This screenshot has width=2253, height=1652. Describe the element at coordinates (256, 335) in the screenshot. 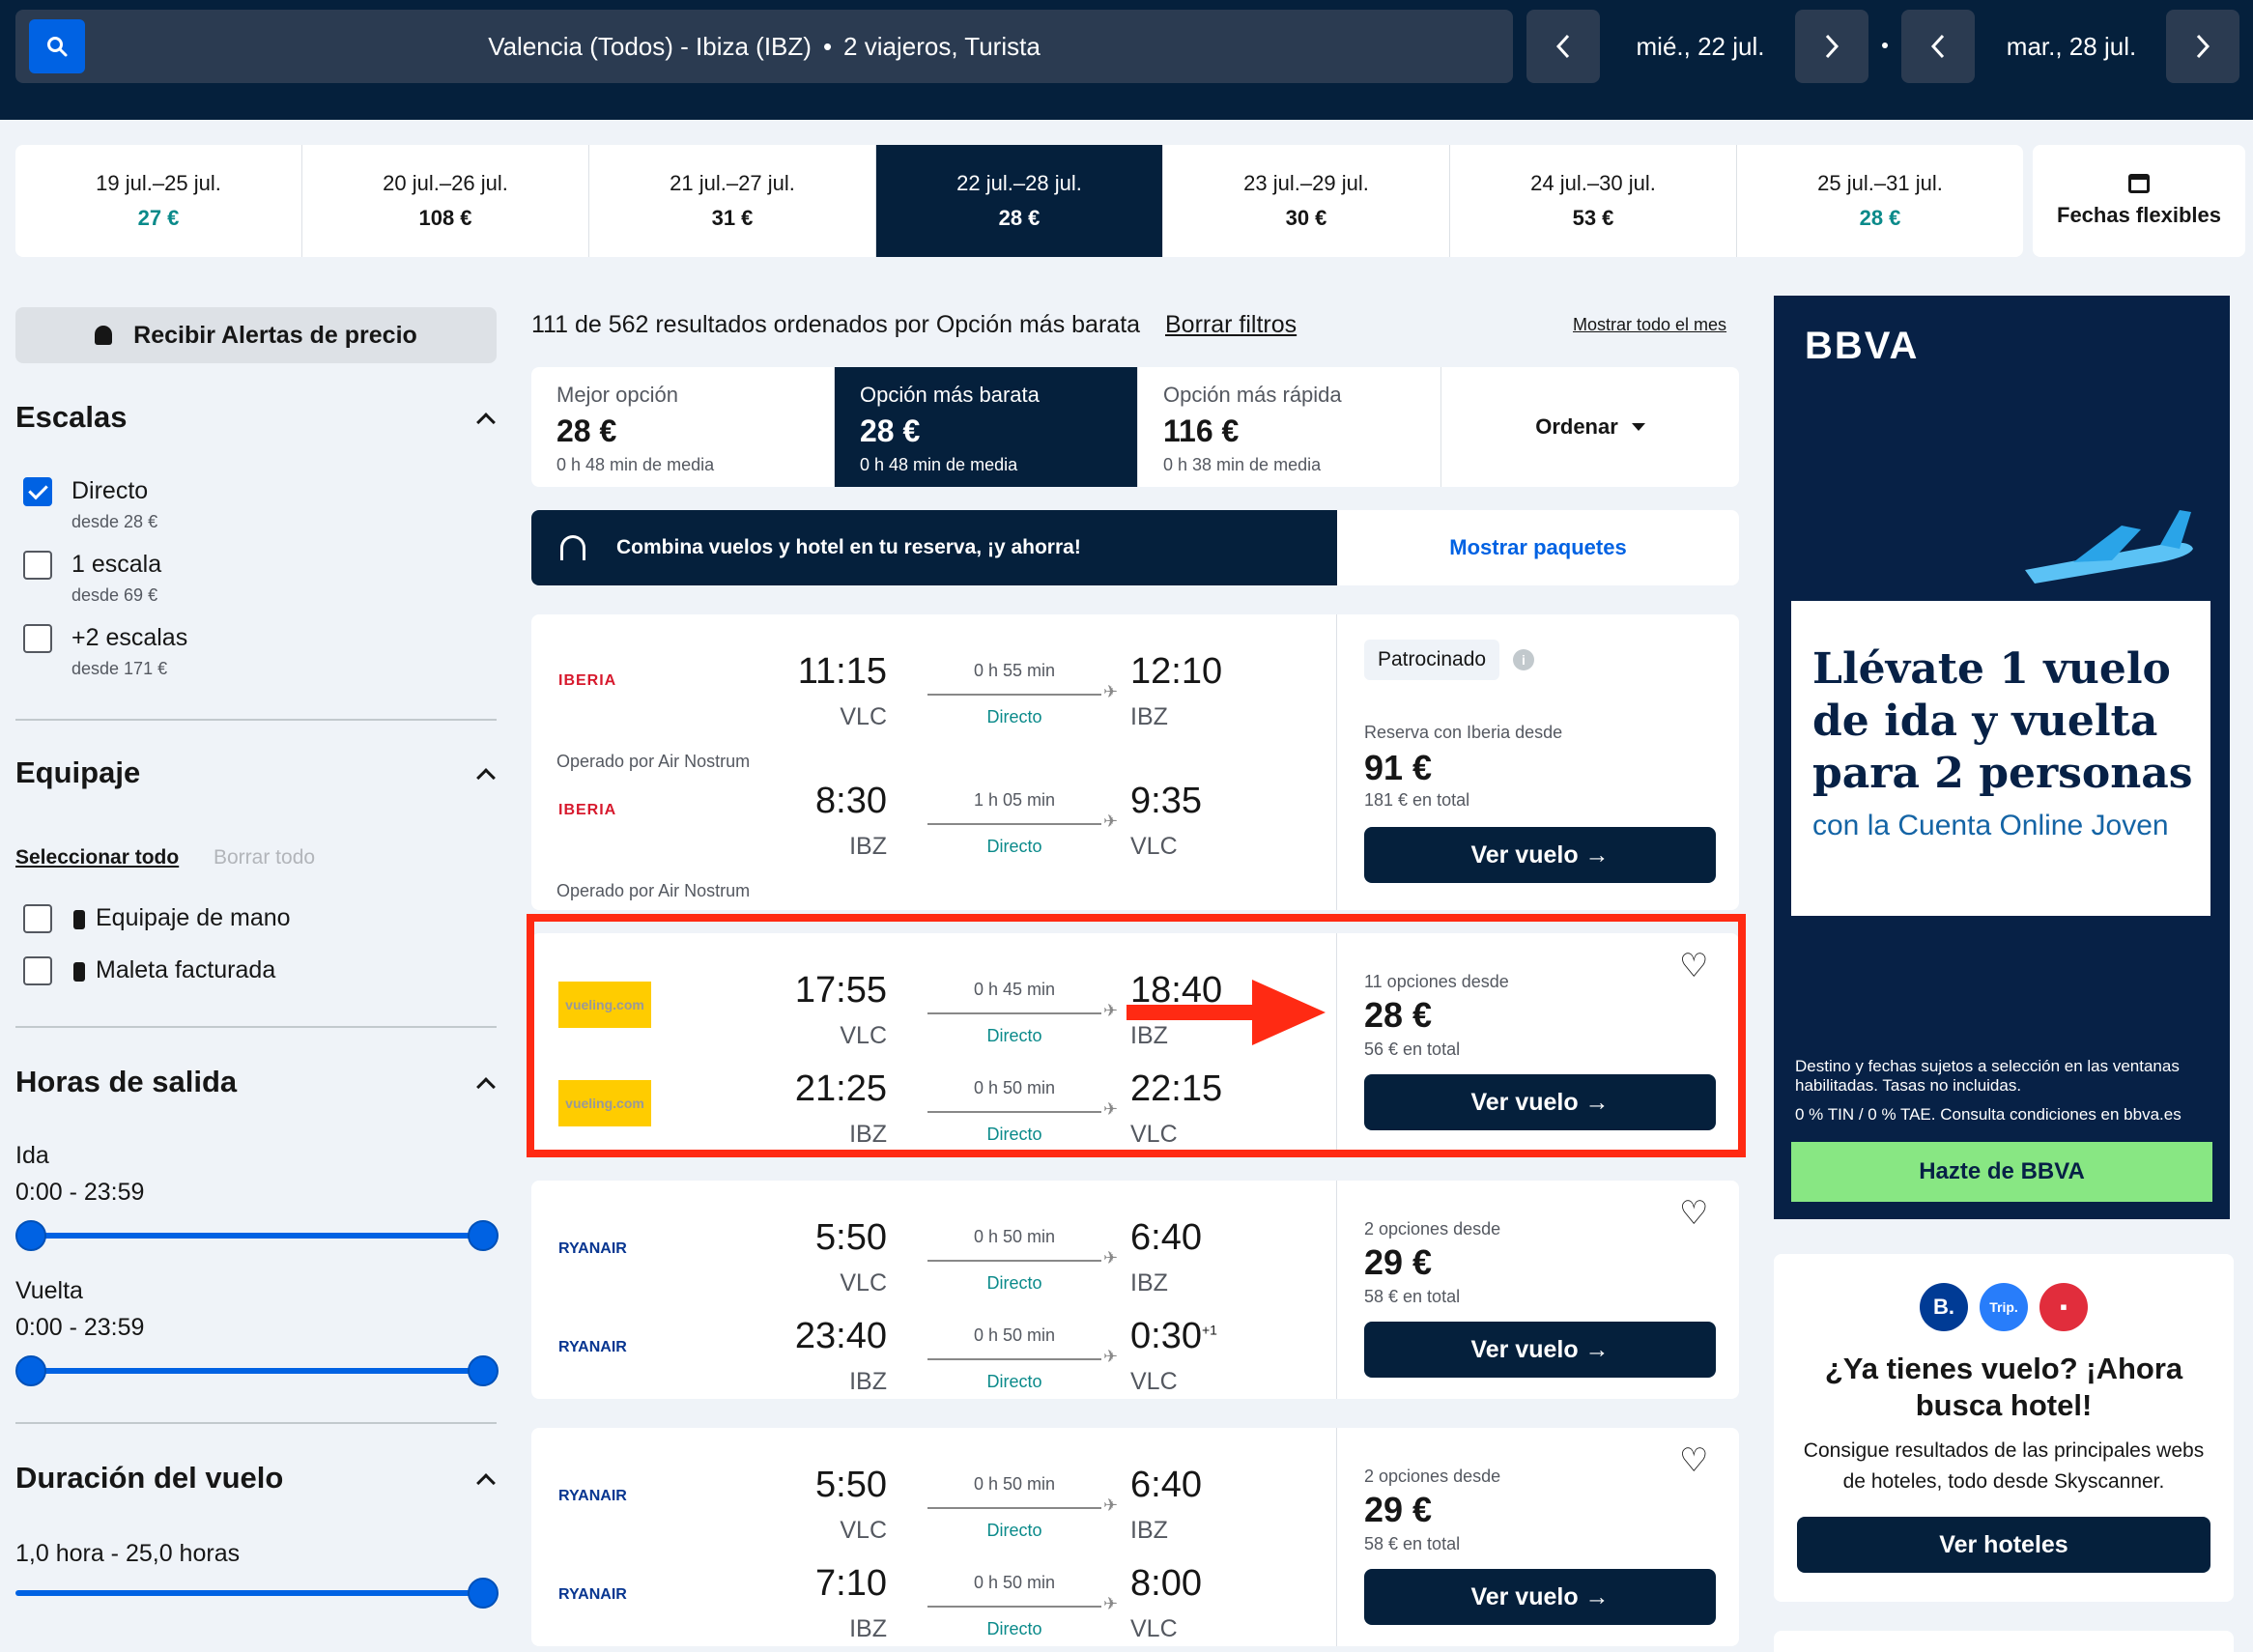

I see `price-alert-button: Recibir Alertas de precio` at that location.